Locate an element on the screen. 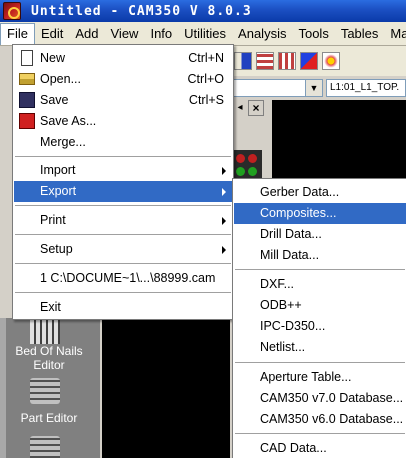 This screenshot has width=406, height=458. layer-select: L1:01_L1_TOP. is located at coordinates (366, 88).